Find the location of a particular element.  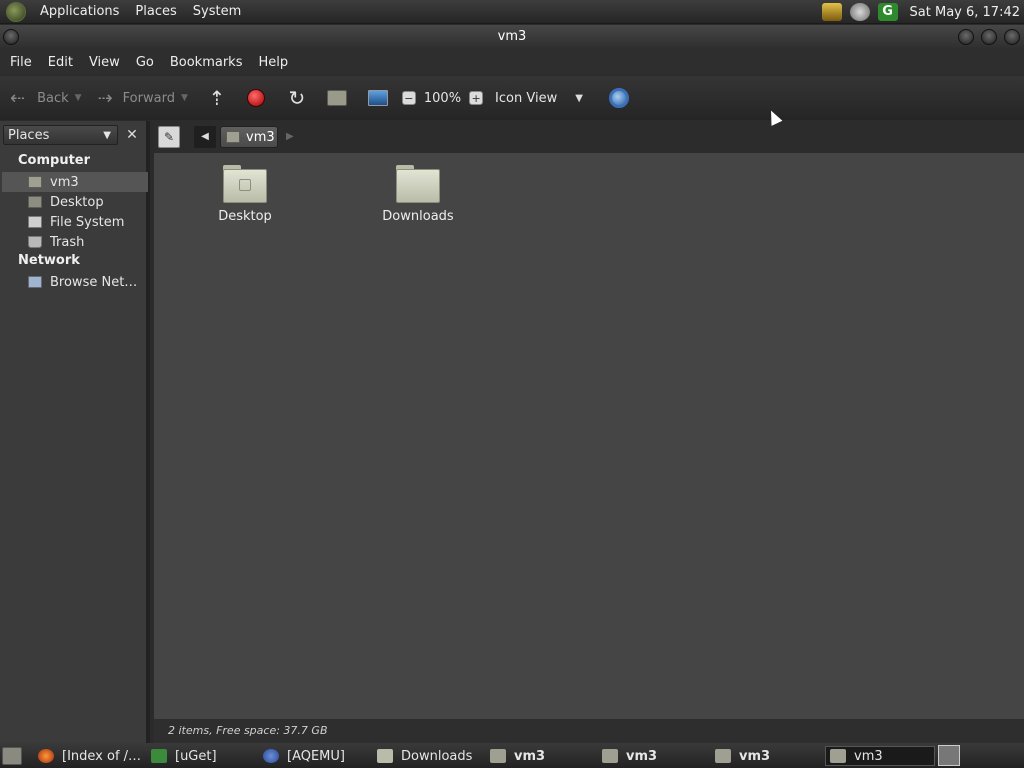

breadcrumb-scroll-left: ◀ is located at coordinates (205, 137).